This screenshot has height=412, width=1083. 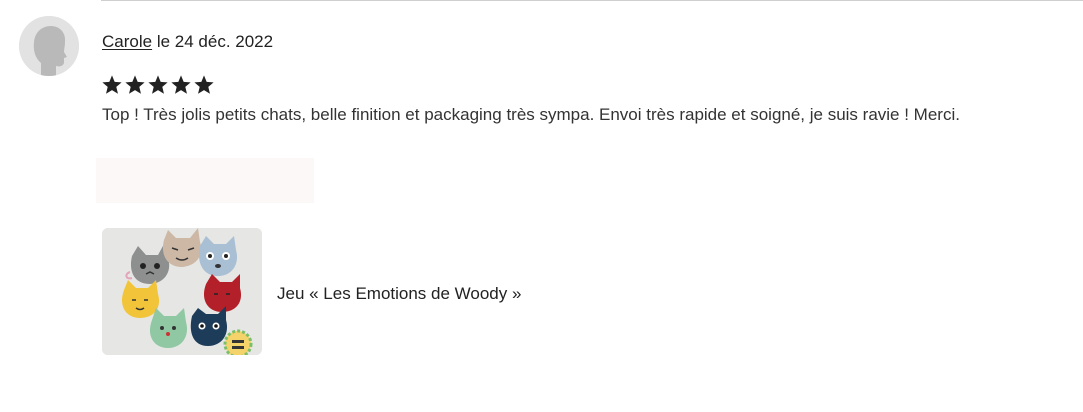 I want to click on top-divider, so click(x=592, y=0).